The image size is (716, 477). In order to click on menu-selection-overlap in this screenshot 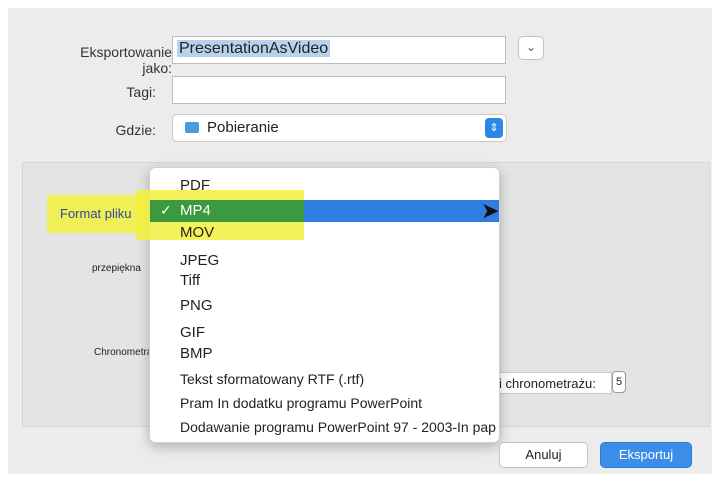, I will do `click(227, 211)`.